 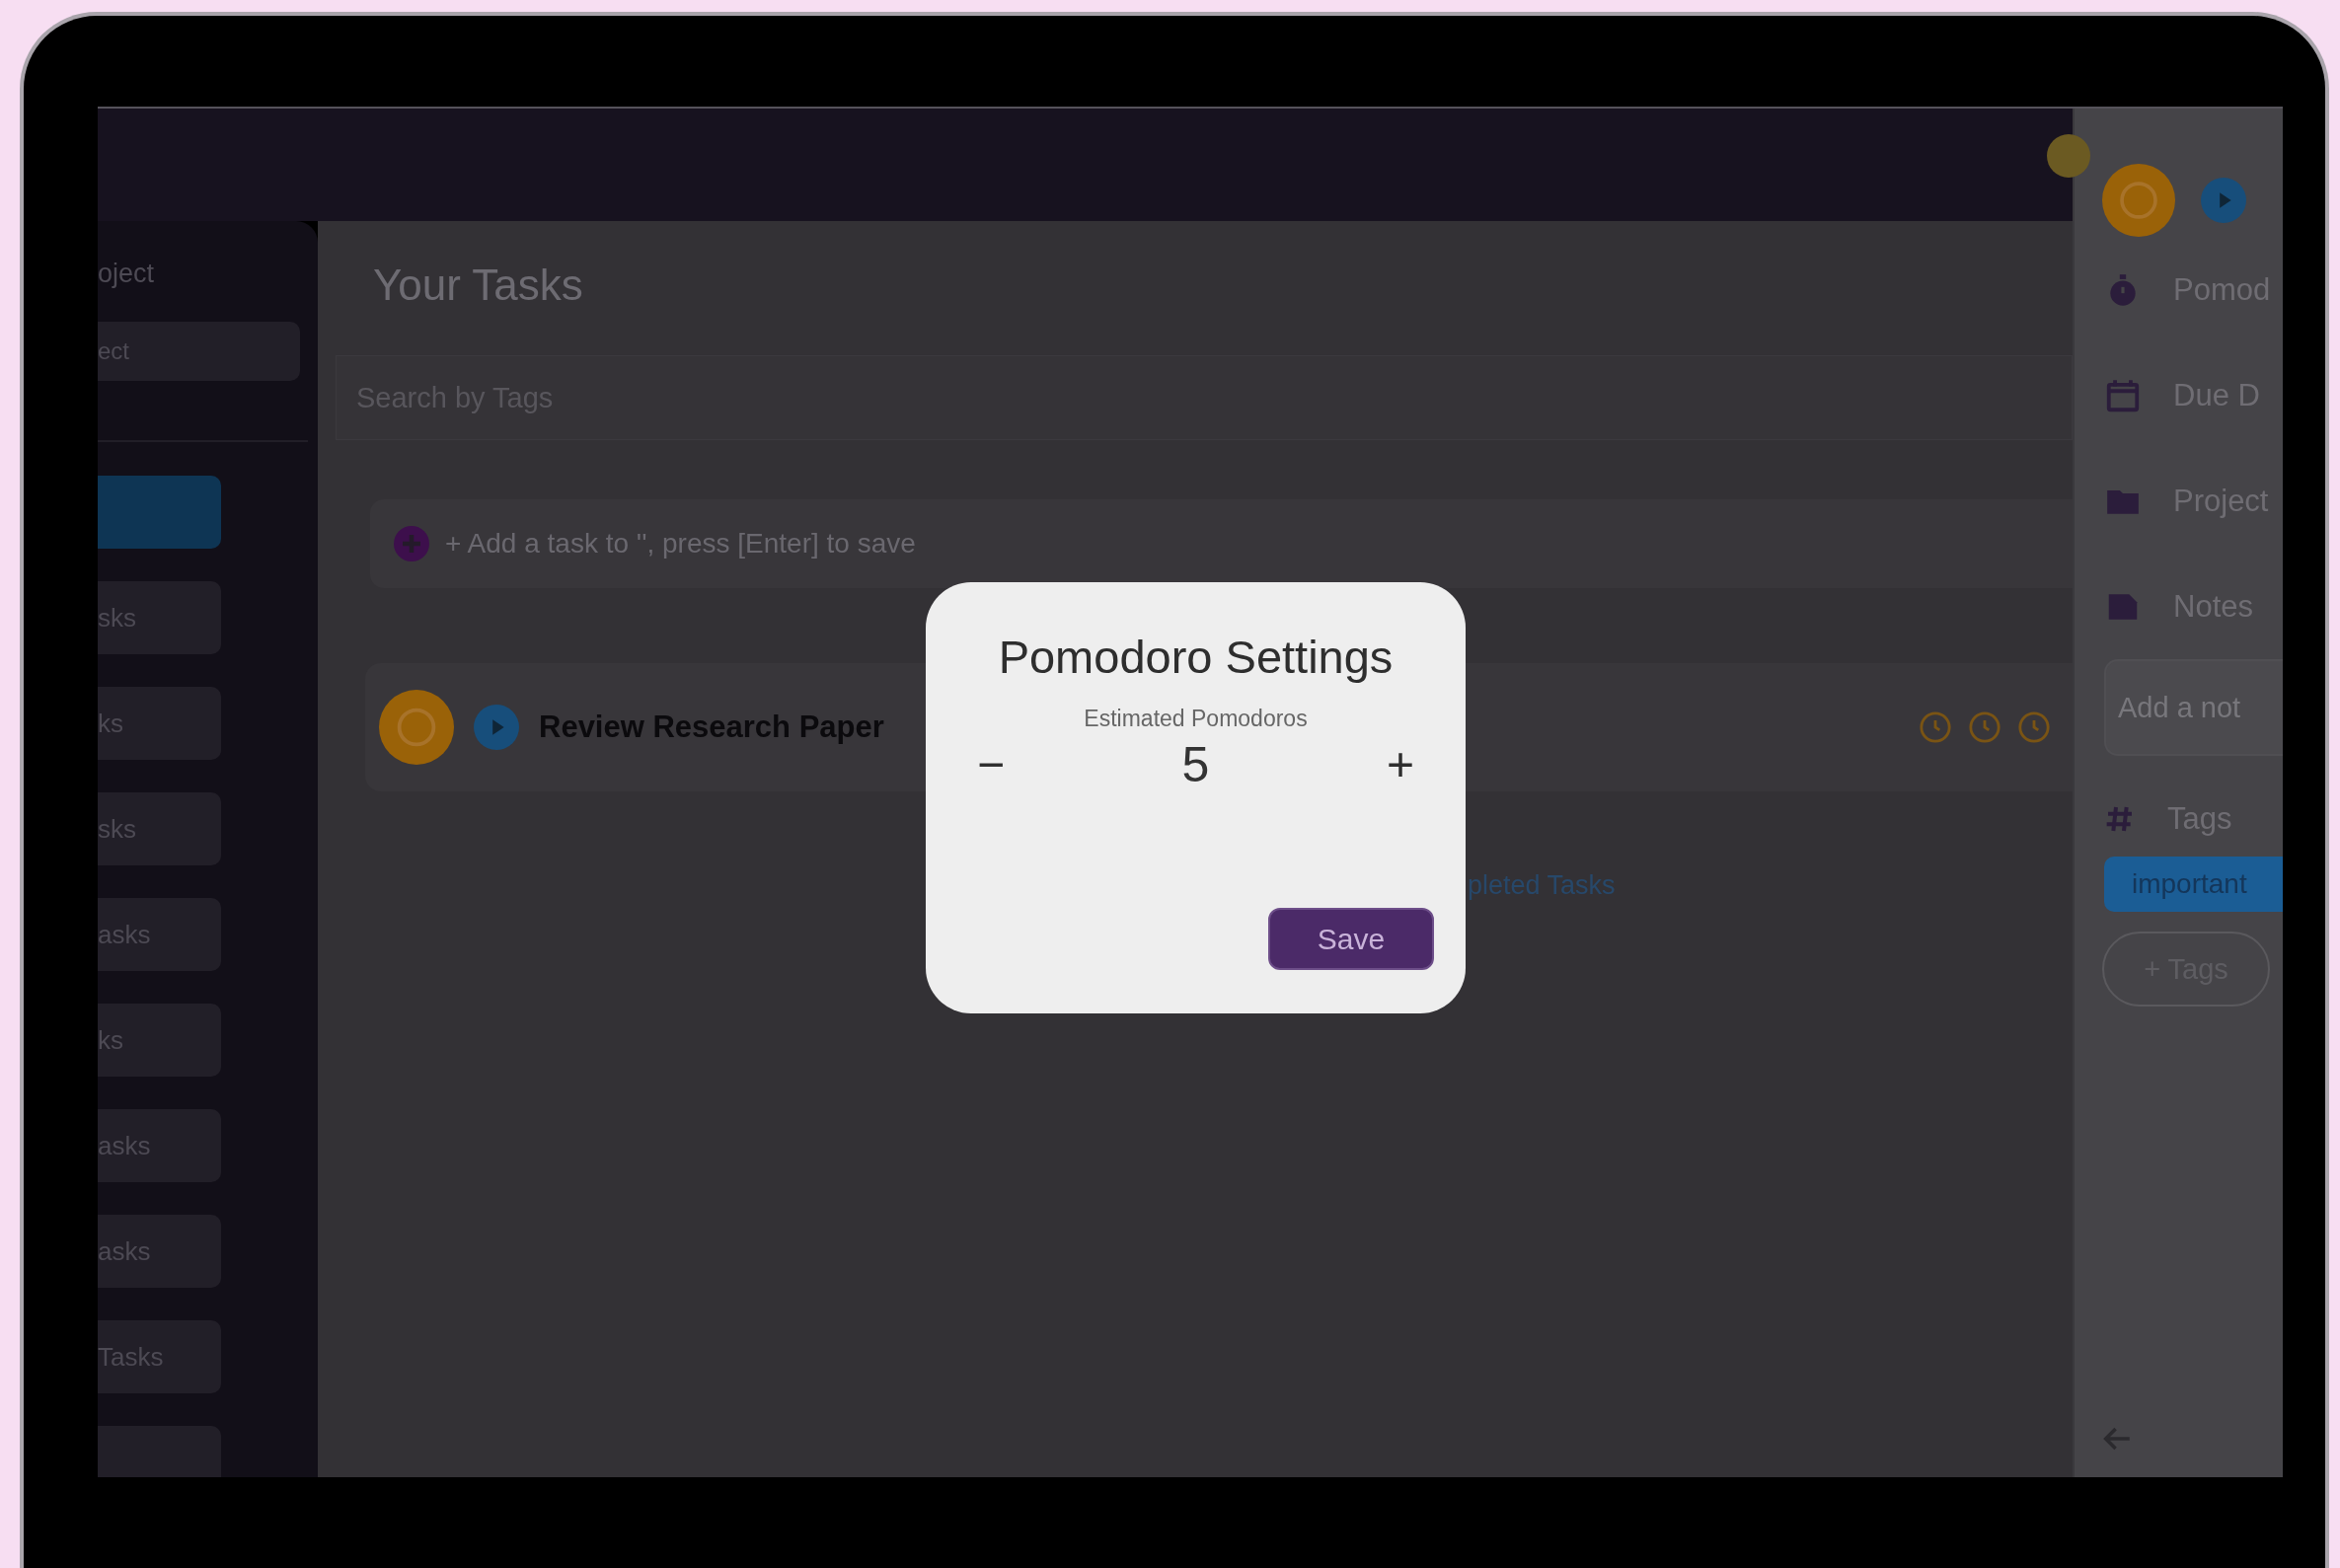 What do you see at coordinates (127, 274) in the screenshot?
I see `sidebar-heading: oject` at bounding box center [127, 274].